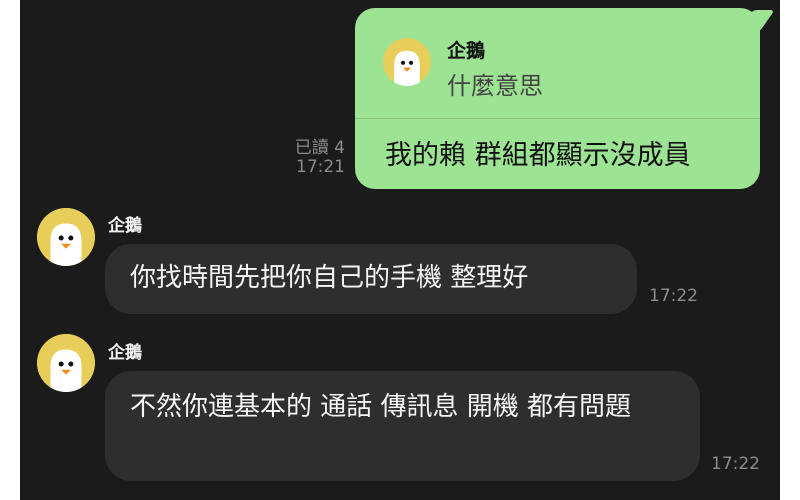 The width and height of the screenshot is (800, 500). I want to click on outgoing-message-text: 我的賴 群組都顯示沒成員, so click(538, 155).